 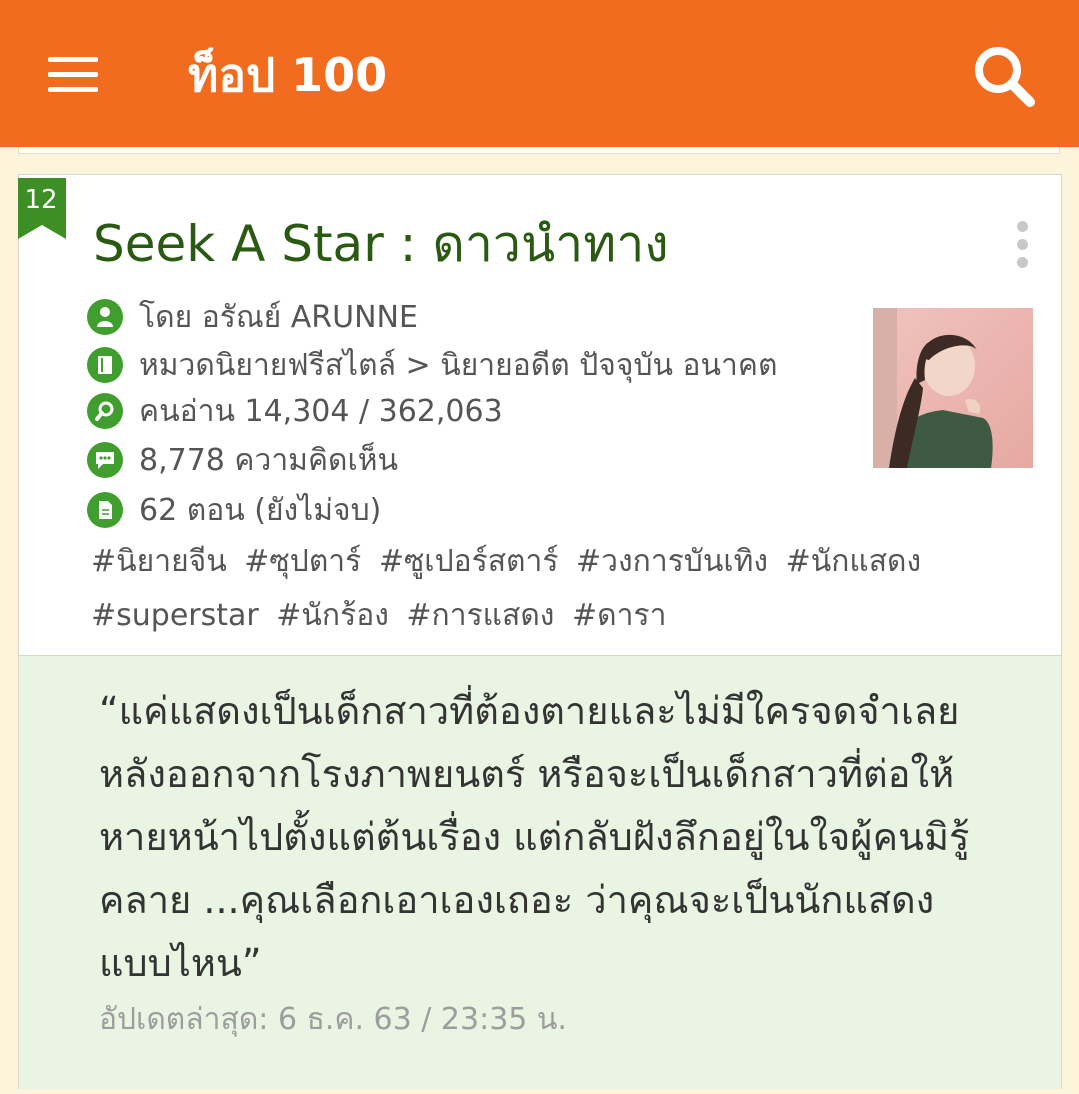 I want to click on tag-link: #นักแสดง, so click(x=854, y=561).